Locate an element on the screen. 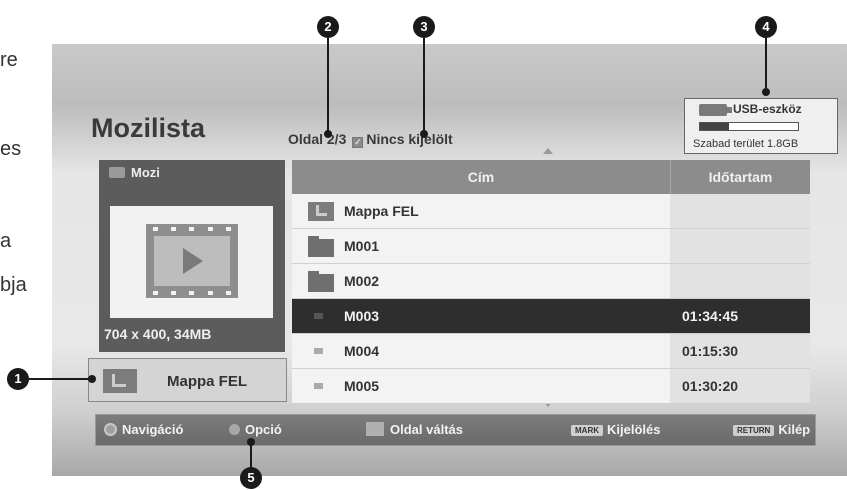 The image size is (847, 490). list-item: M004 01:15:30 is located at coordinates (551, 351).